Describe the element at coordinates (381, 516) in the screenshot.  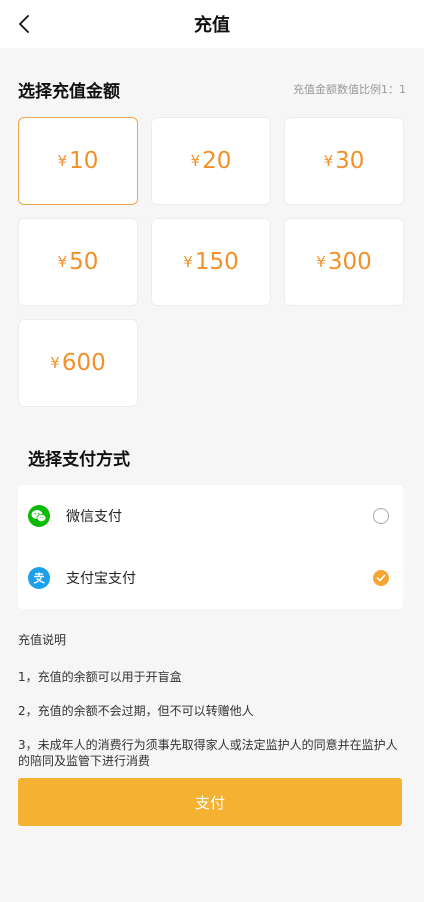
I see `radio-unchecked` at that location.